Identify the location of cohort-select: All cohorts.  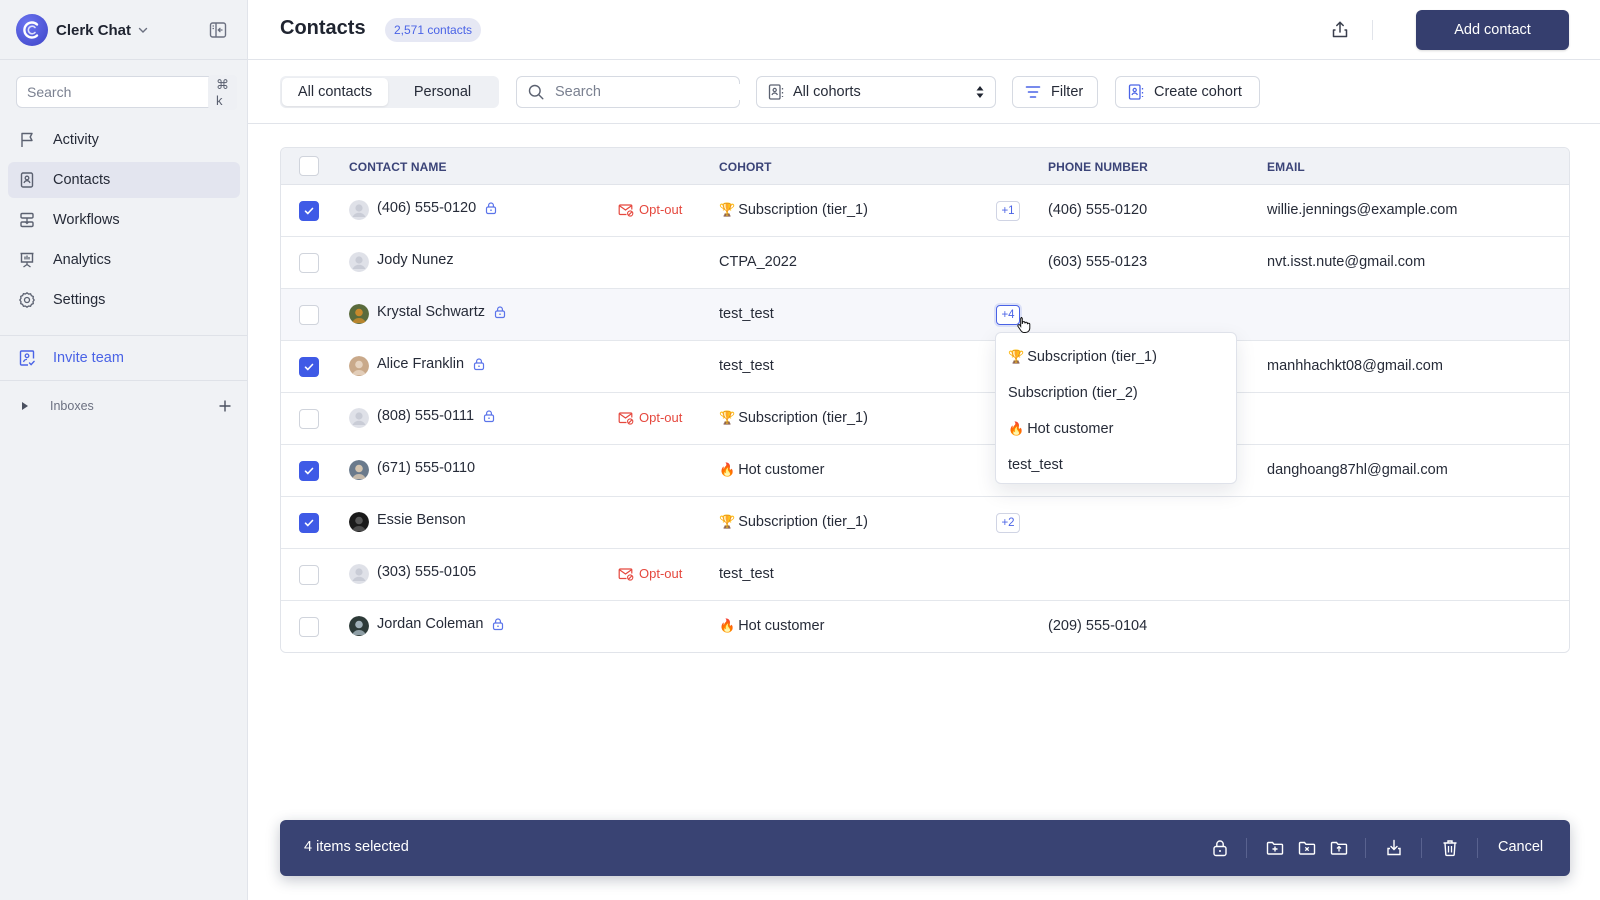
(876, 92).